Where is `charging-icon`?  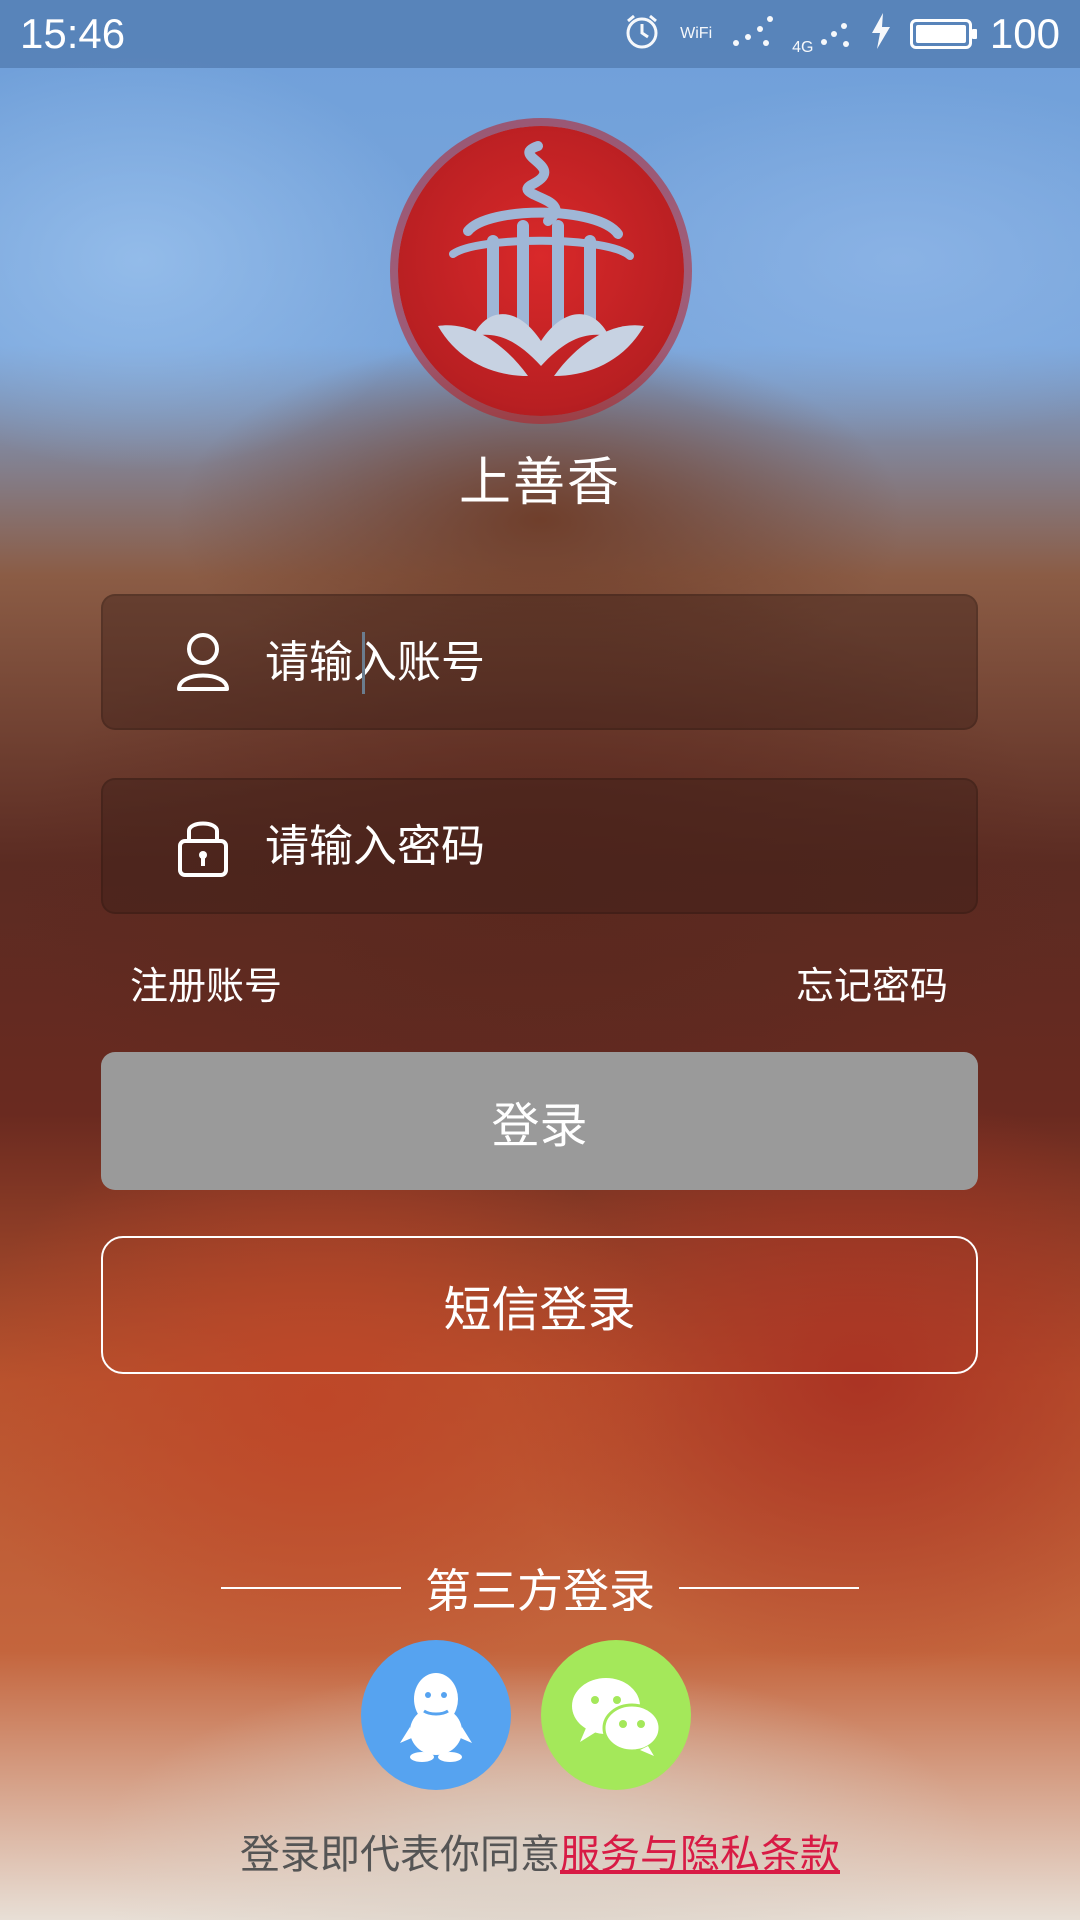 charging-icon is located at coordinates (881, 34).